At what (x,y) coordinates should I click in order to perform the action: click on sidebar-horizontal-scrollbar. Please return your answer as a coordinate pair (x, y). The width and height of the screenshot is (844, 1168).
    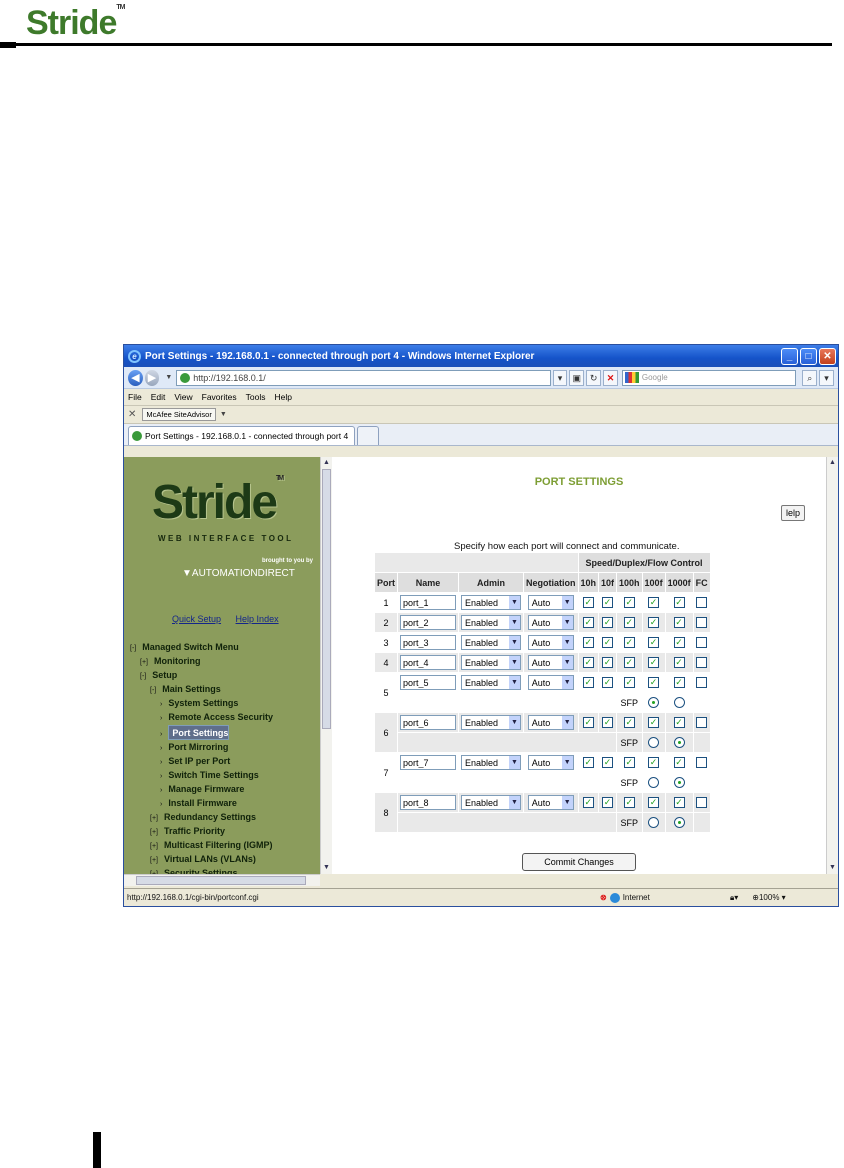
    Looking at the image, I should click on (222, 880).